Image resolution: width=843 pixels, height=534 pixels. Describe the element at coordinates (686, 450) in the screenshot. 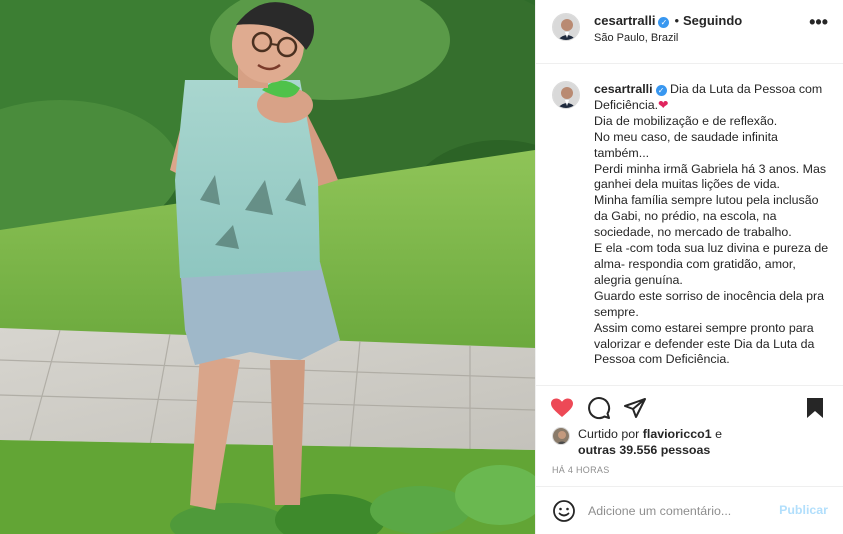

I see `likes-count-suffix: pessoas` at that location.